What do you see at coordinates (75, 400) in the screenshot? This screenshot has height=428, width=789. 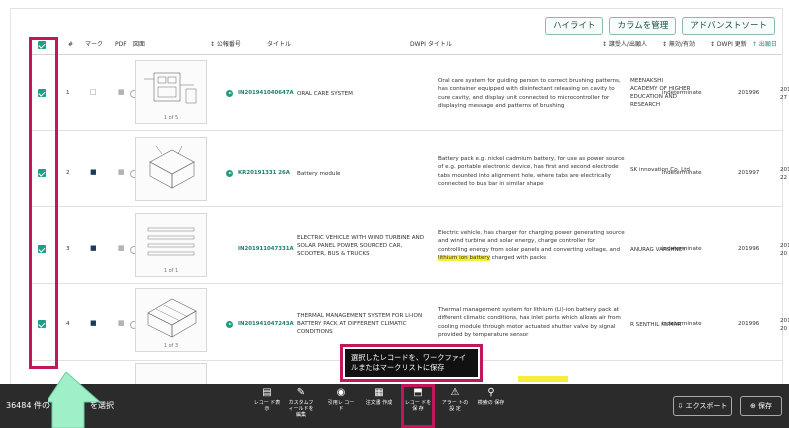 I see `callout-arrow-icon` at bounding box center [75, 400].